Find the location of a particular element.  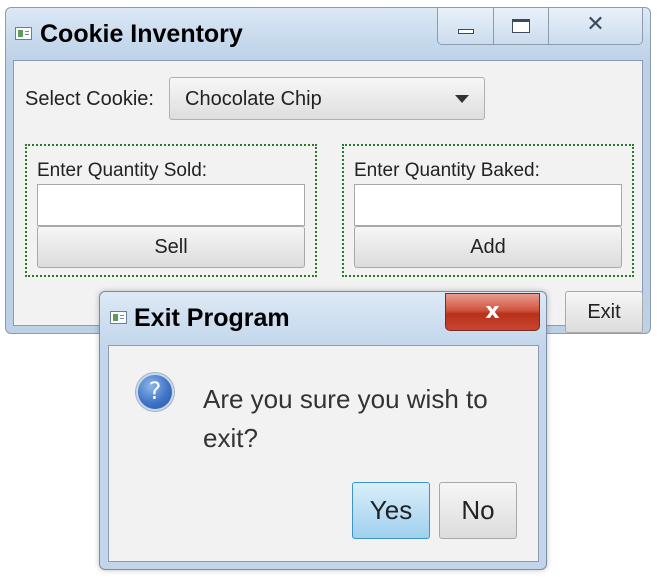

no-button: No is located at coordinates (478, 510).